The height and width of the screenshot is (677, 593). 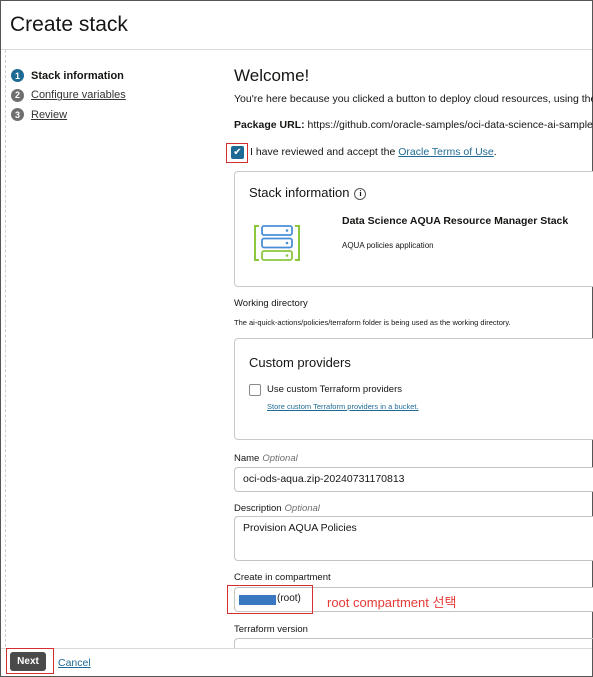 I want to click on custom-terraform-label: Use custom Terraform providers, so click(x=334, y=389).